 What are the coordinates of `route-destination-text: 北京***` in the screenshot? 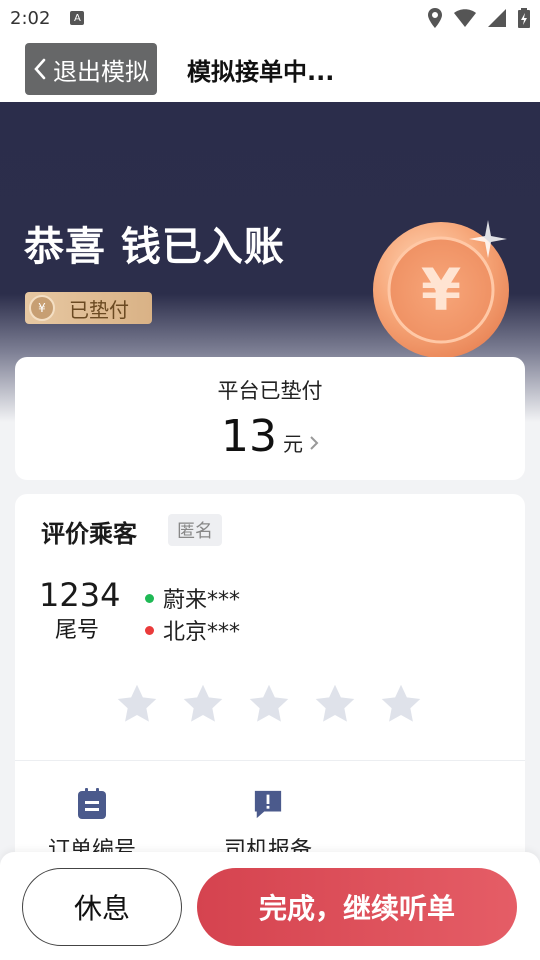 It's located at (202, 632).